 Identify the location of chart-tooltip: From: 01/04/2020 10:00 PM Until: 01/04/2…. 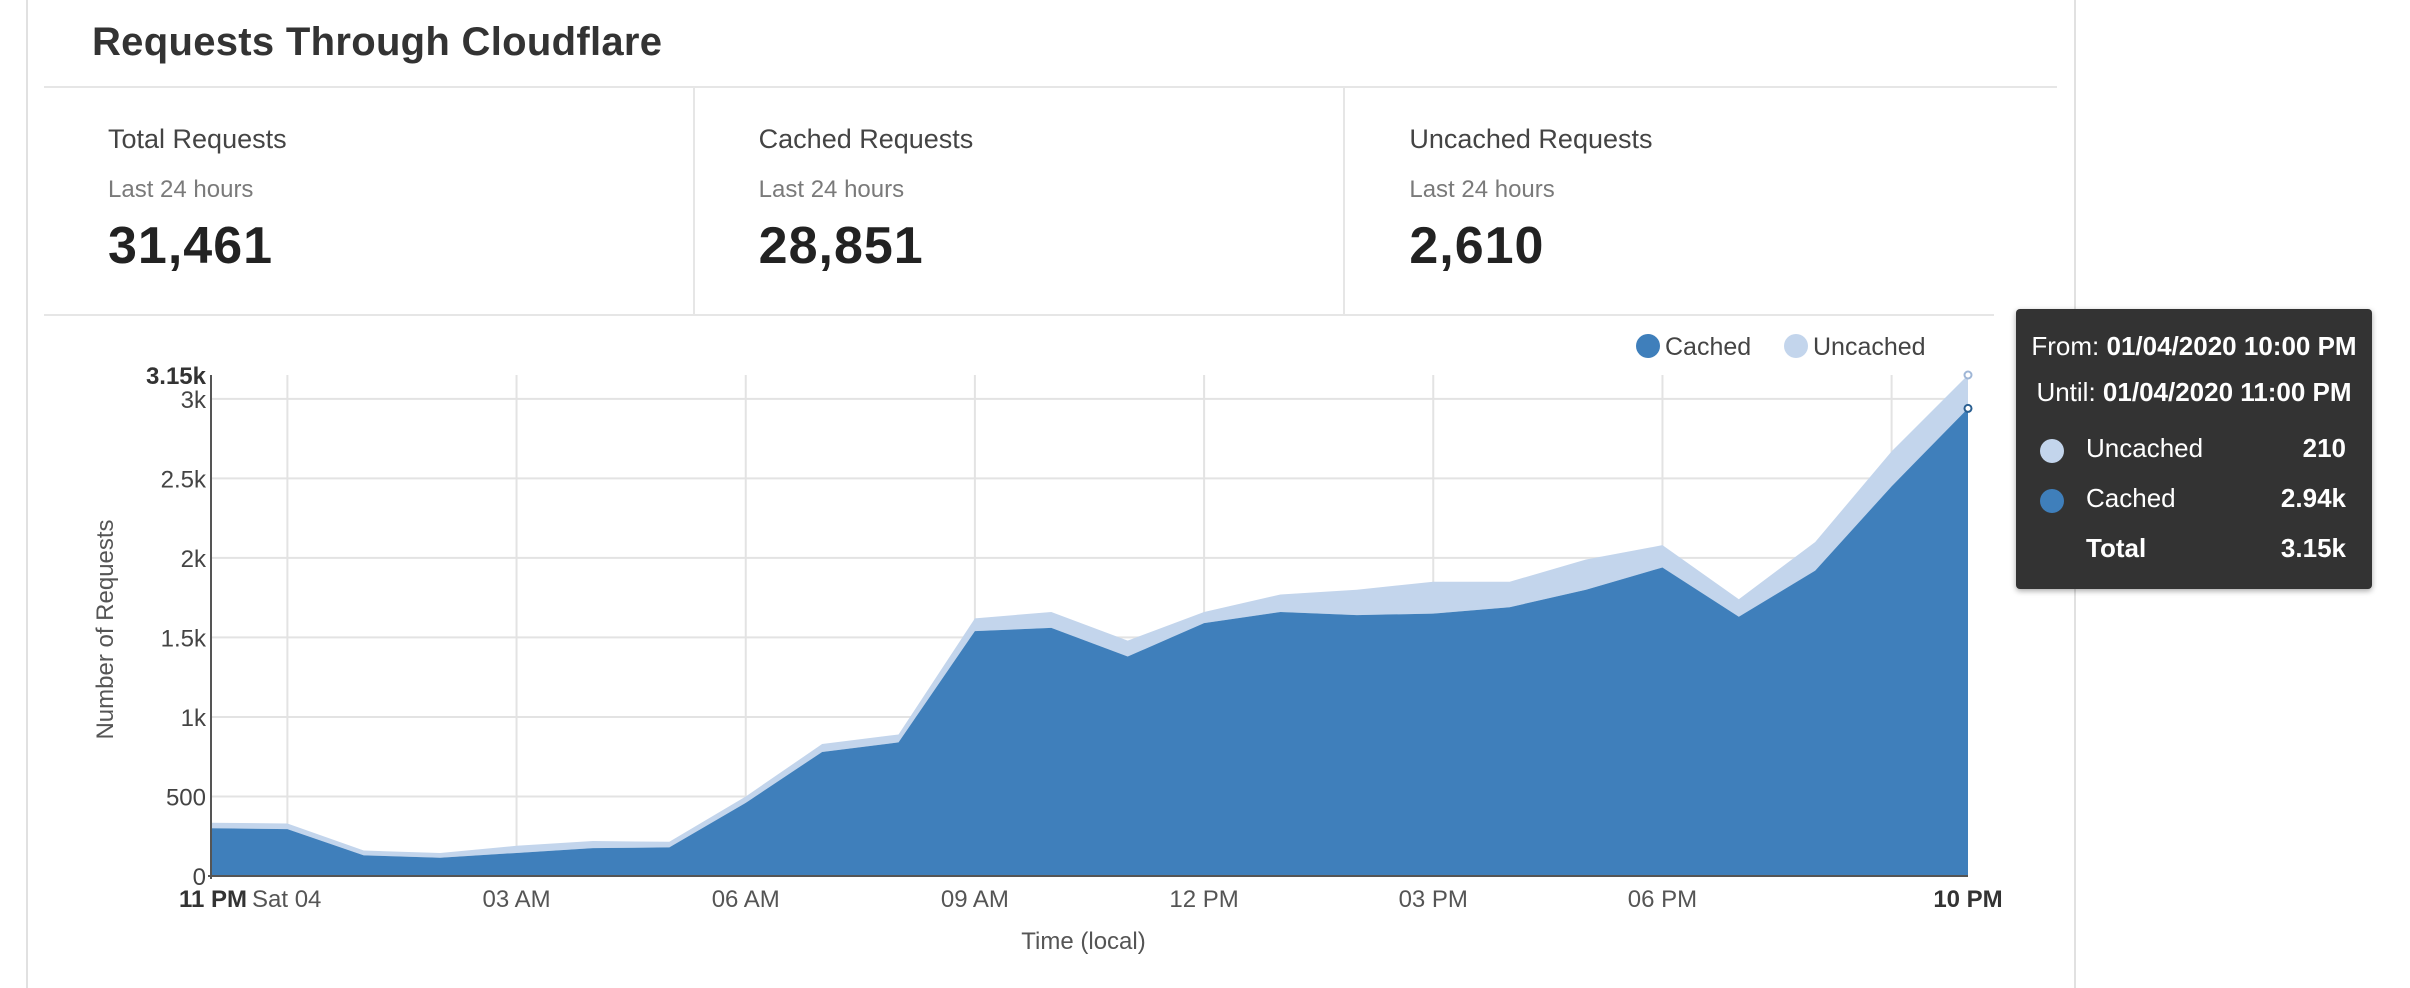
(2194, 449).